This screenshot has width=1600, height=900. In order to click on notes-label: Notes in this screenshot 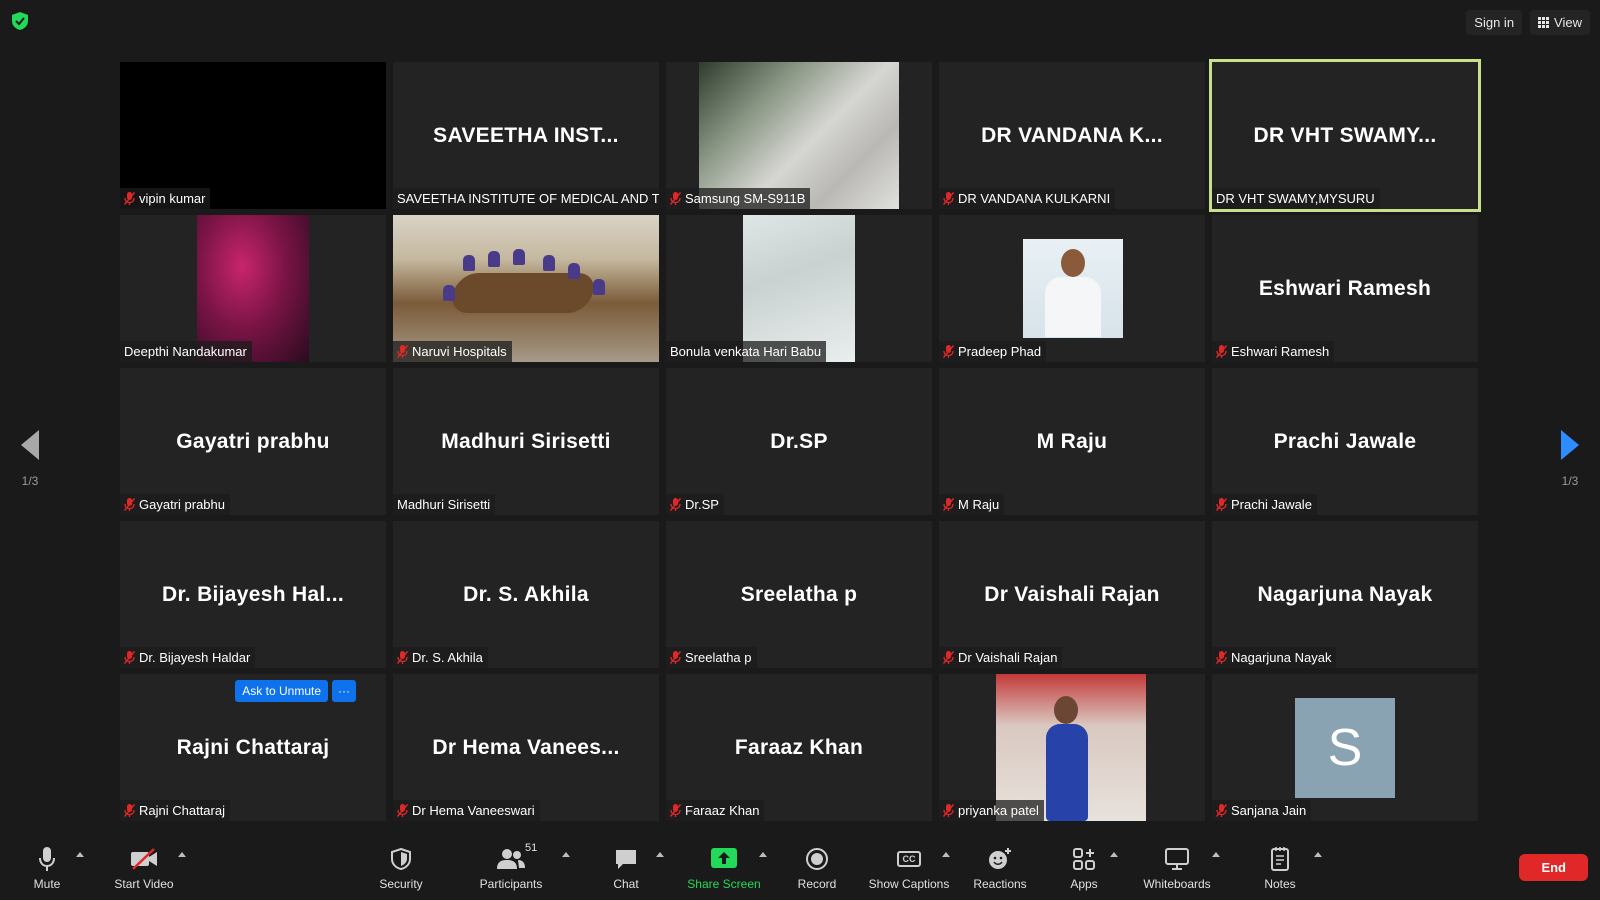, I will do `click(1280, 884)`.